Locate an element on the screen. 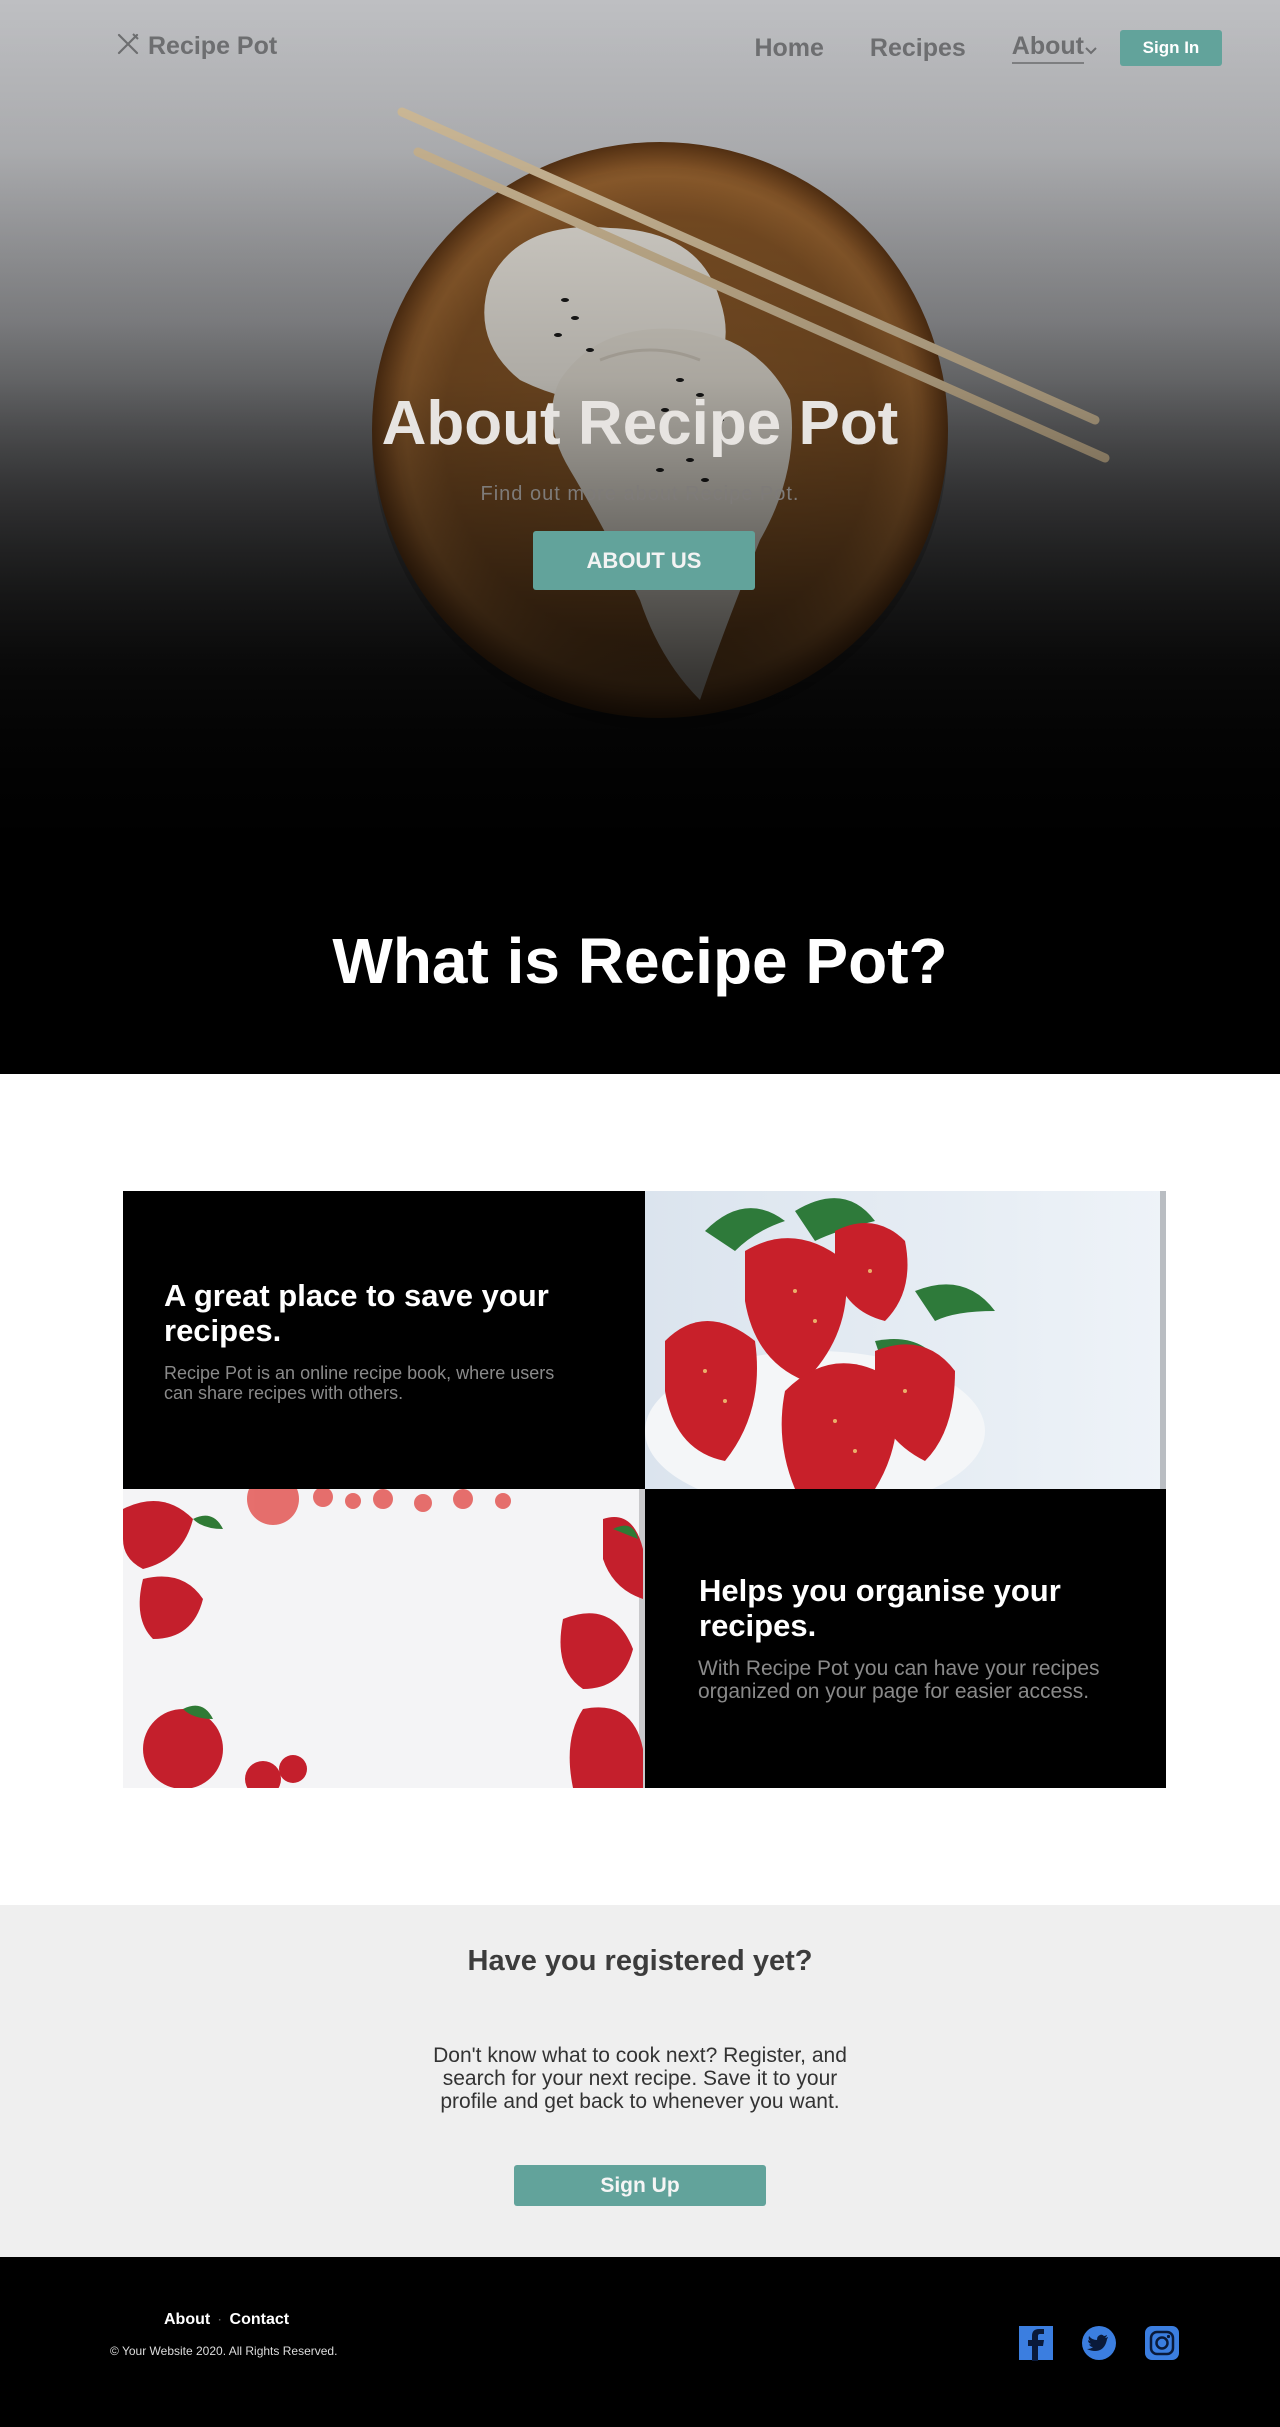 The height and width of the screenshot is (2427, 1280). feature-title: Helps you organise your recipes. is located at coordinates (880, 1608).